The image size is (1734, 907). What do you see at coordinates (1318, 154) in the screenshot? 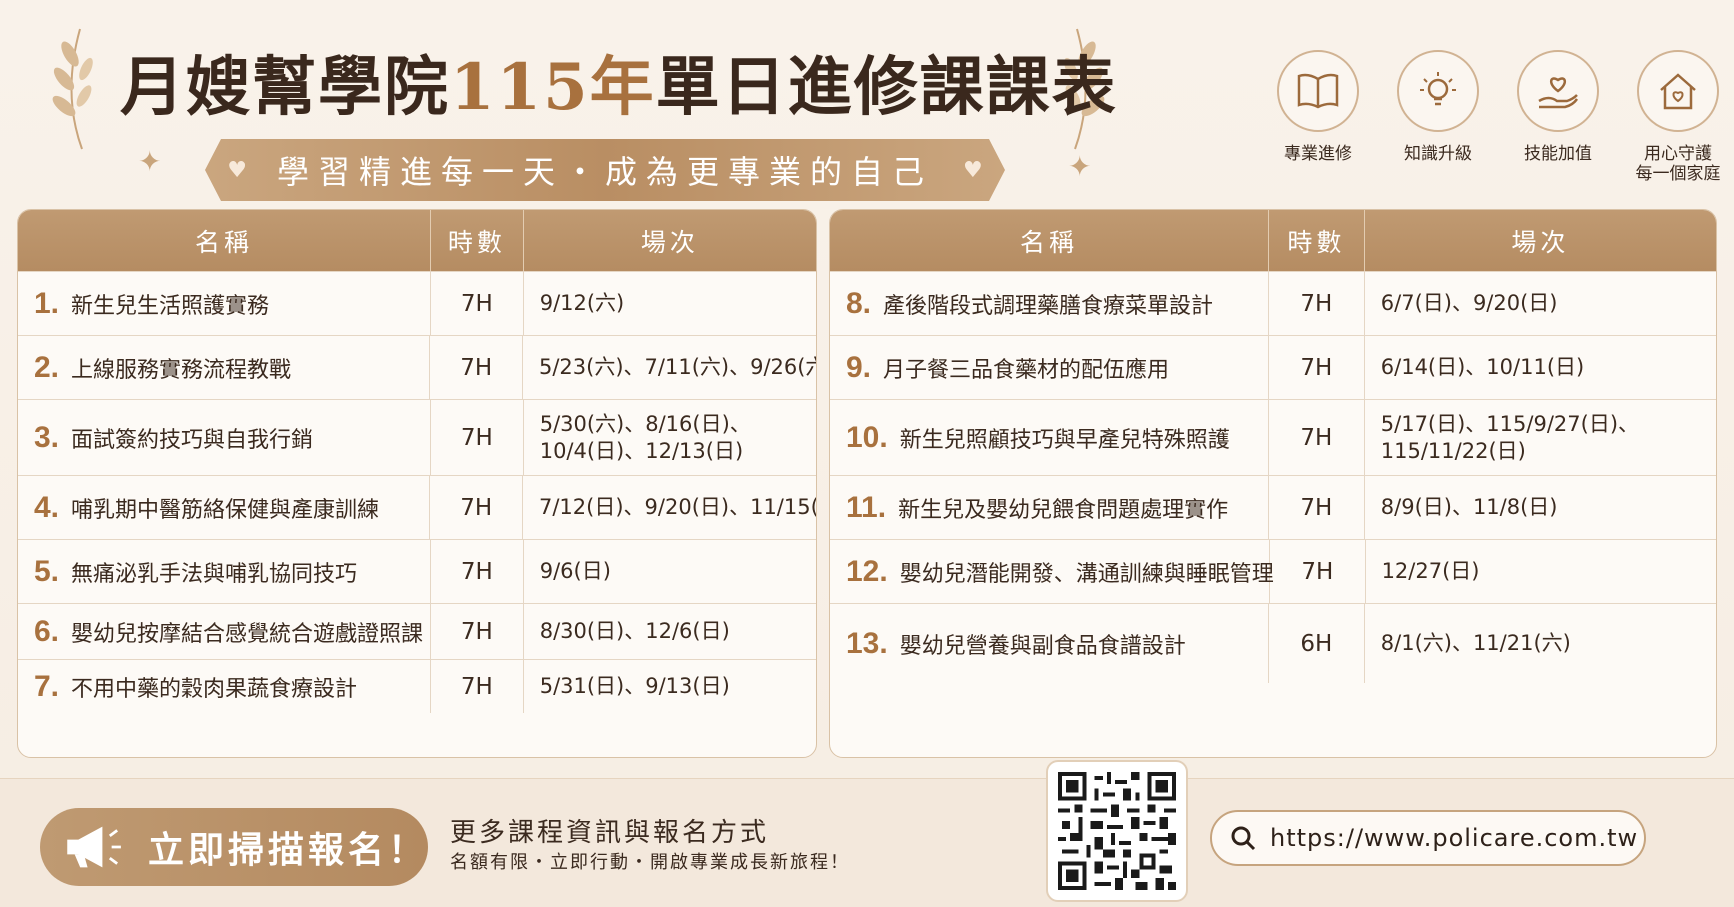
I see `feature-label: 專業進修` at bounding box center [1318, 154].